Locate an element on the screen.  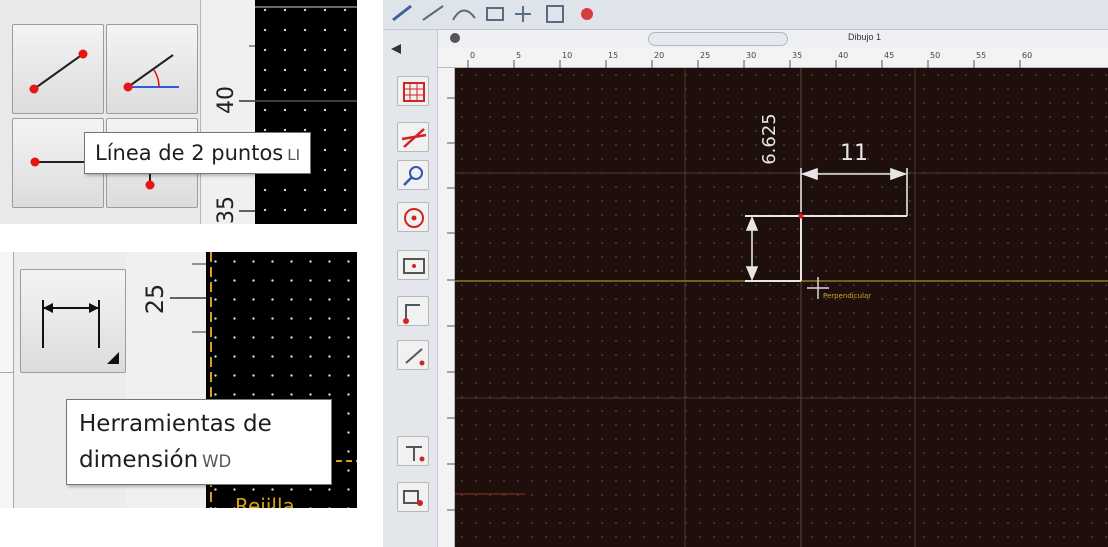
tool-sidebar is located at coordinates (410, 288).